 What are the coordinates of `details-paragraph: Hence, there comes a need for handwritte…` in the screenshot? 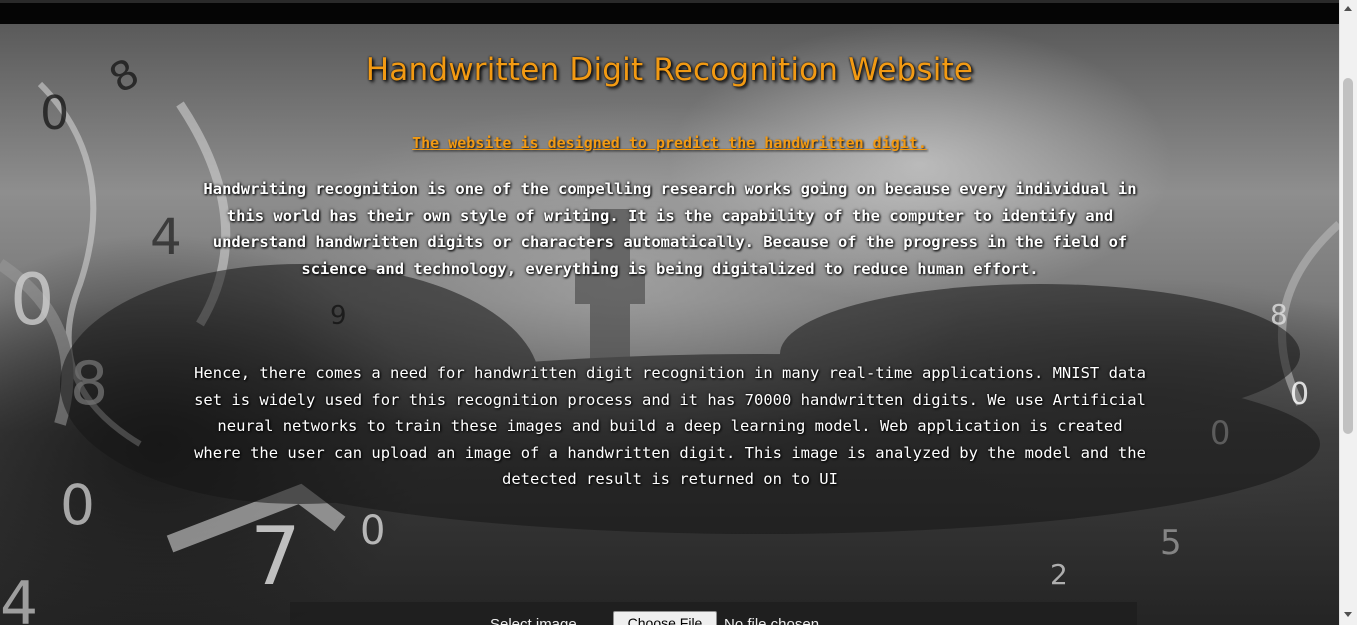 It's located at (670, 426).